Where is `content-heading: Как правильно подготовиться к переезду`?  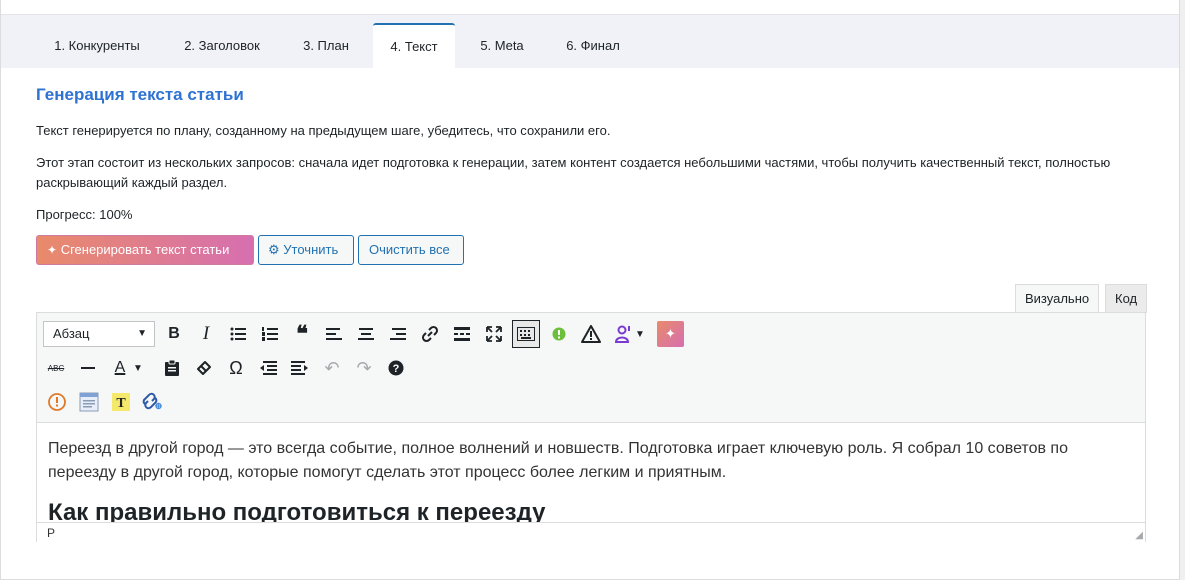 content-heading: Как правильно подготовиться к переезду is located at coordinates (297, 511).